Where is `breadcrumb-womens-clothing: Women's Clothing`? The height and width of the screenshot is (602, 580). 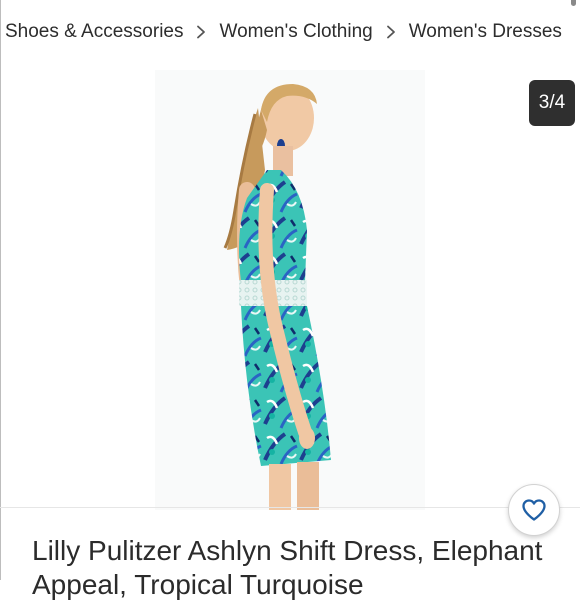 breadcrumb-womens-clothing: Women's Clothing is located at coordinates (295, 32).